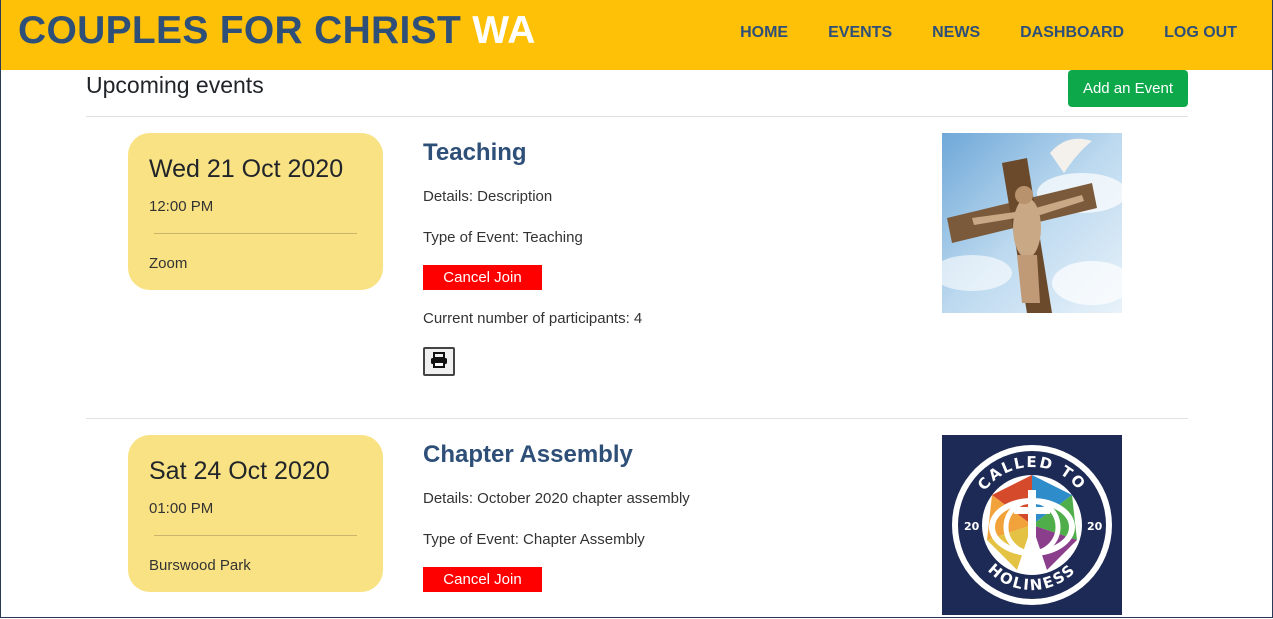 Image resolution: width=1273 pixels, height=619 pixels. I want to click on event-participants: Current number of participants: 4, so click(533, 318).